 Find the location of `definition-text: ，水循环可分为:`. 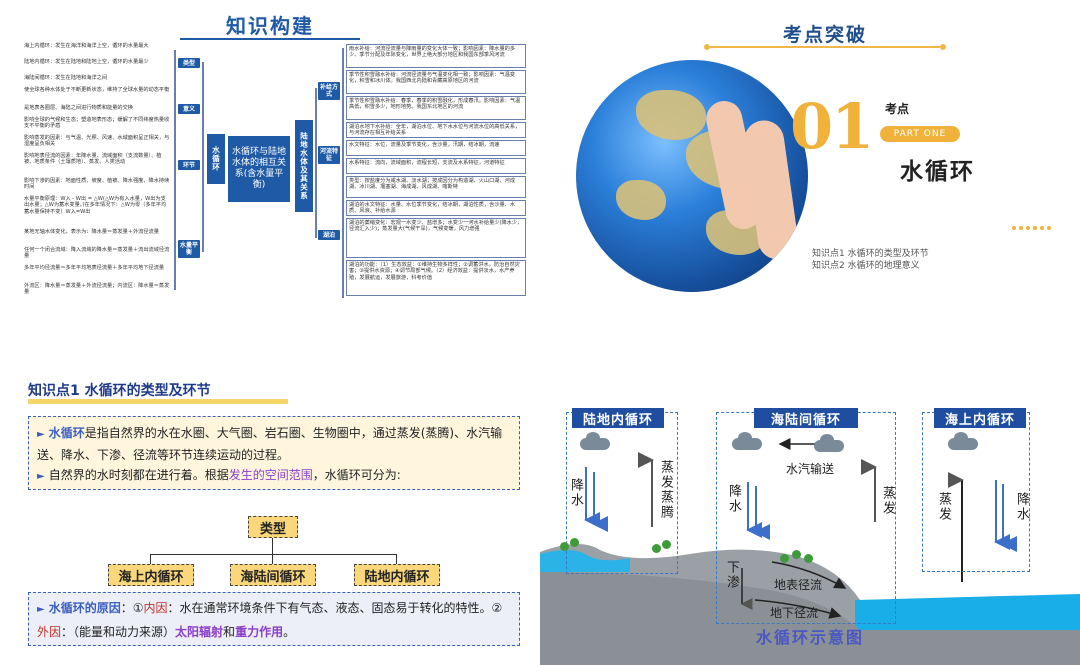

definition-text: ，水循环可分为: is located at coordinates (356, 475).